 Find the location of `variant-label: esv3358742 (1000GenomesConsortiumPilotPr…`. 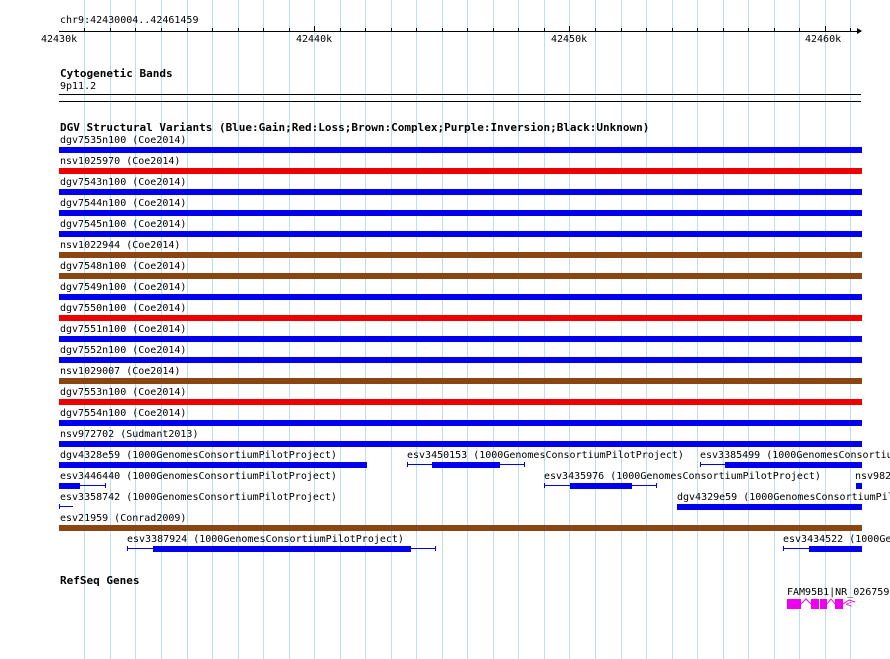

variant-label: esv3358742 (1000GenomesConsortiumPilotPr… is located at coordinates (198, 497).